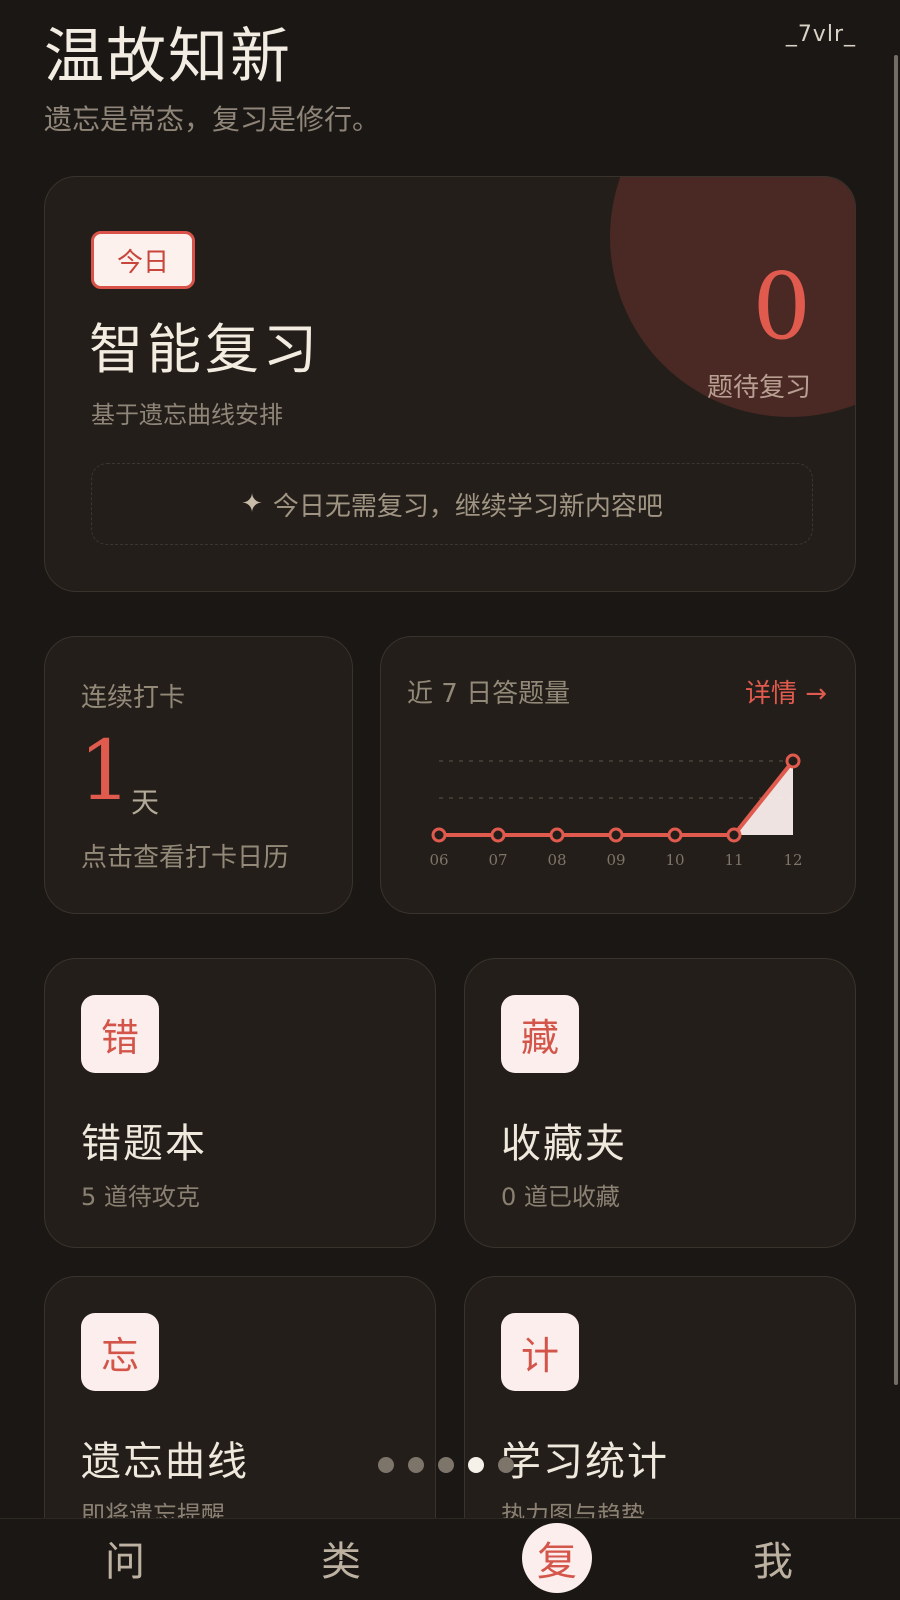 Image resolution: width=900 pixels, height=1600 pixels. What do you see at coordinates (144, 1144) in the screenshot?
I see `feature-title: 错题本` at bounding box center [144, 1144].